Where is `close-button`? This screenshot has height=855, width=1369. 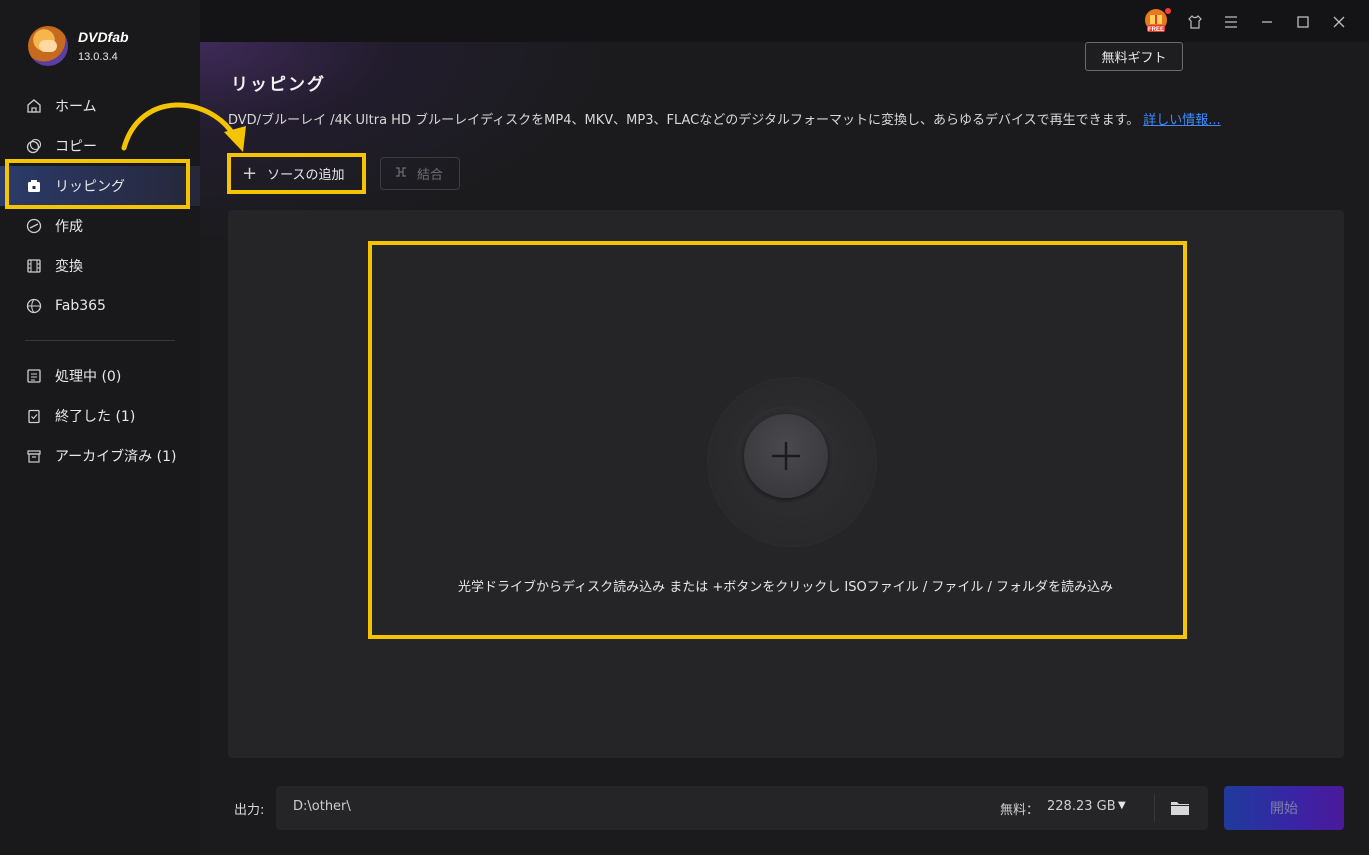 close-button is located at coordinates (1339, 22).